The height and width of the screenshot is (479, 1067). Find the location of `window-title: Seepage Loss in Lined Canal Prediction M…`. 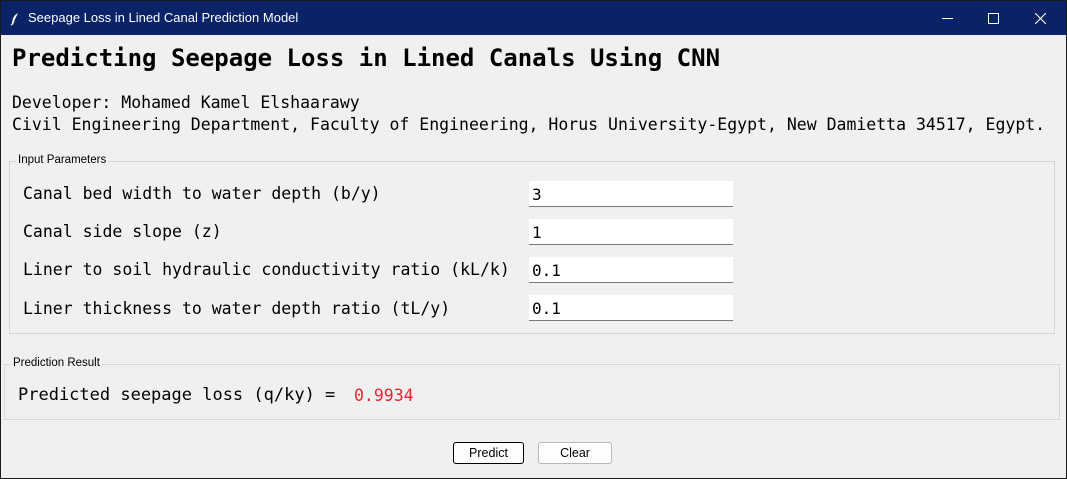

window-title: Seepage Loss in Lined Canal Prediction M… is located at coordinates (163, 17).